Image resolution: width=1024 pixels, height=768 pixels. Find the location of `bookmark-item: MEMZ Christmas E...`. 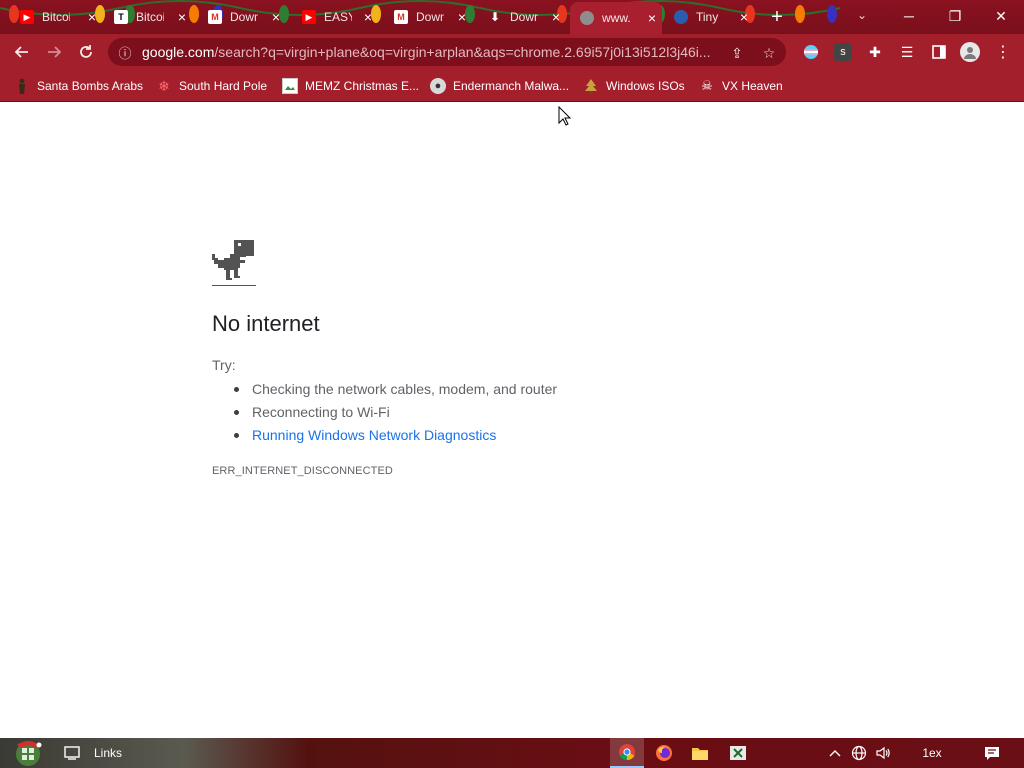

bookmark-item: MEMZ Christmas E... is located at coordinates (350, 86).